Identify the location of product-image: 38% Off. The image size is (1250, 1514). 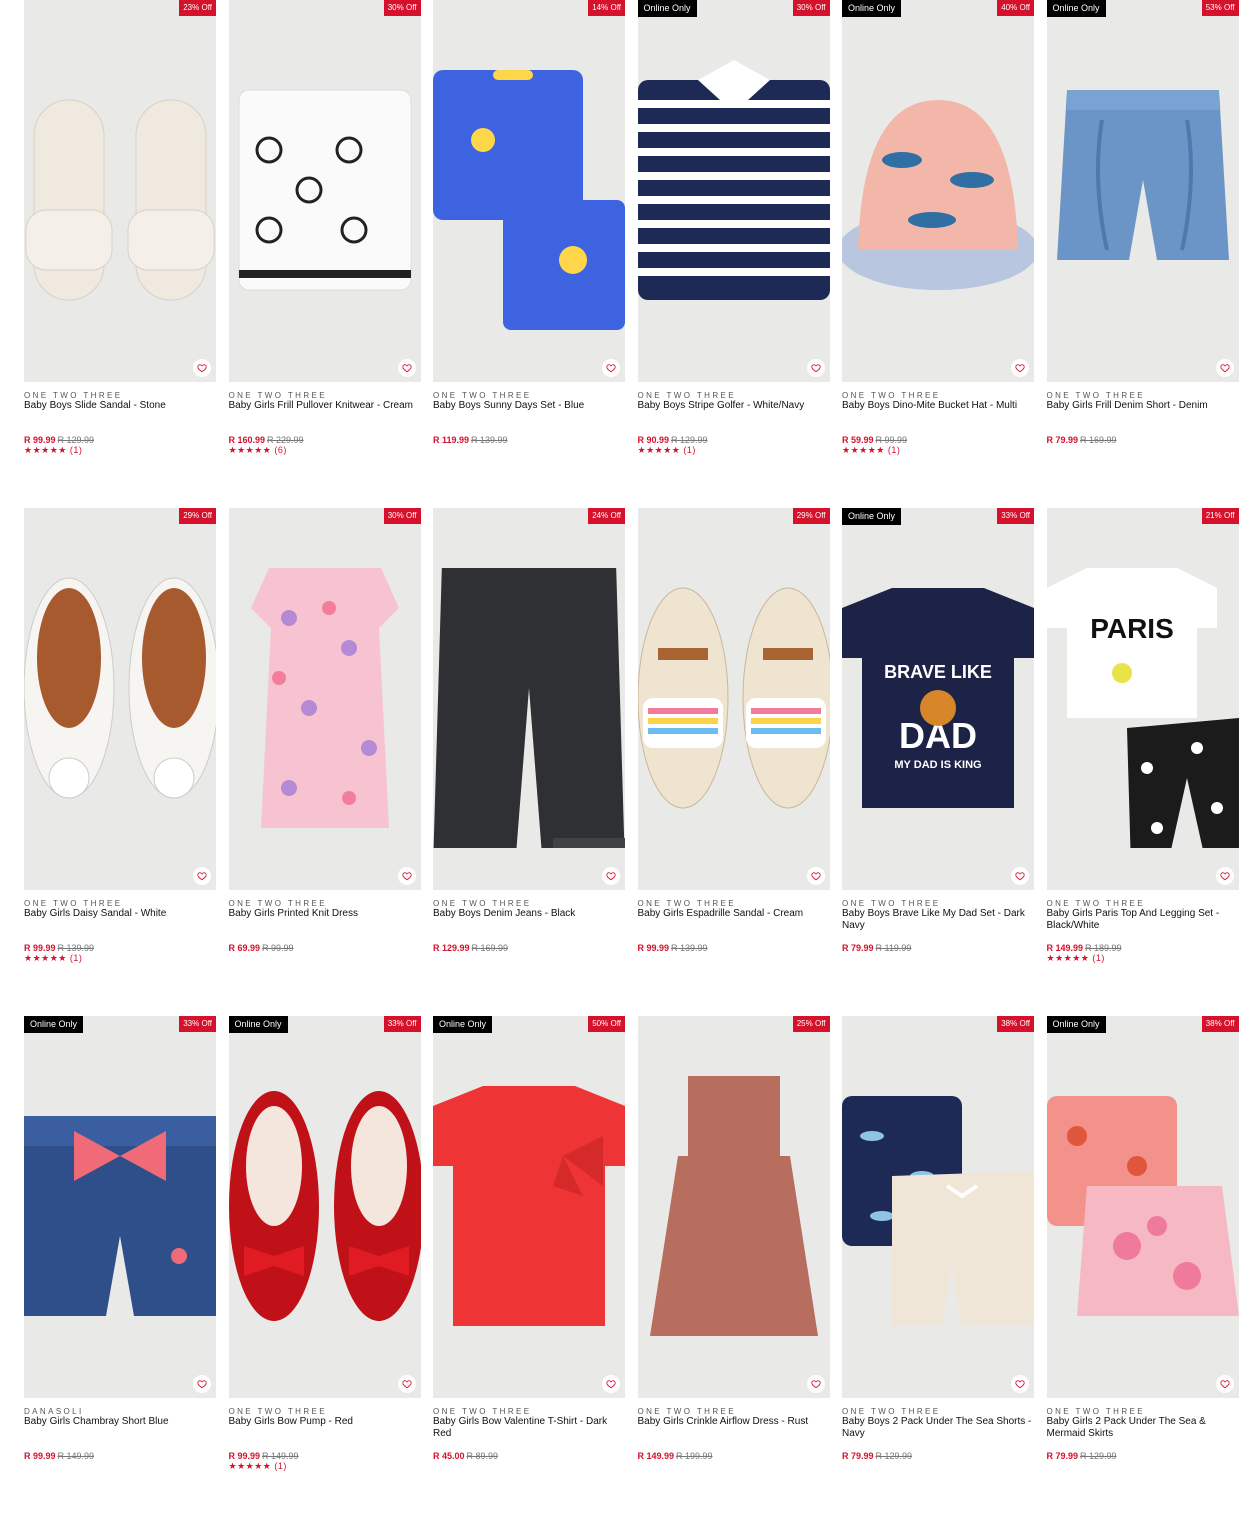
(938, 1207).